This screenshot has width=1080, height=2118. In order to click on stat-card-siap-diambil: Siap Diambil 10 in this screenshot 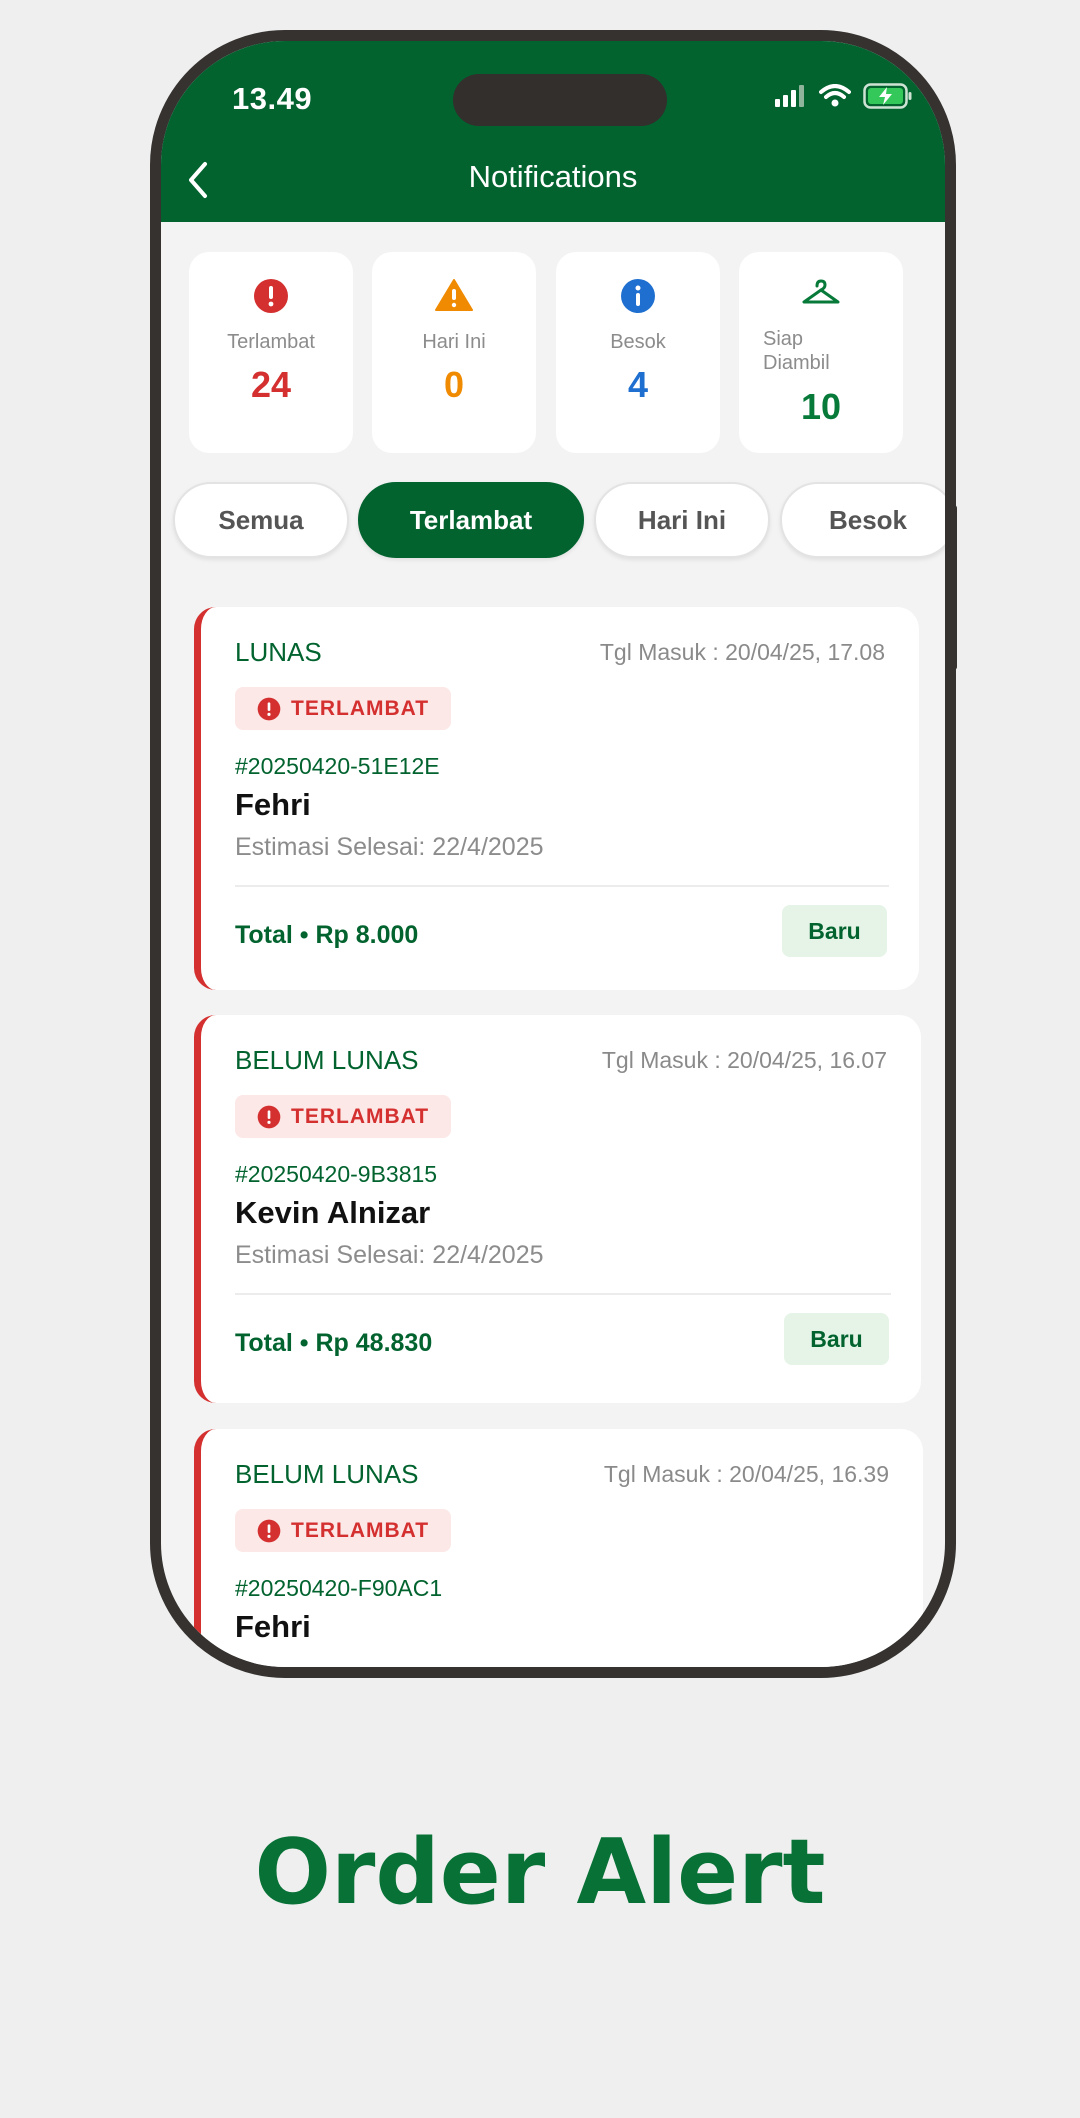, I will do `click(821, 352)`.